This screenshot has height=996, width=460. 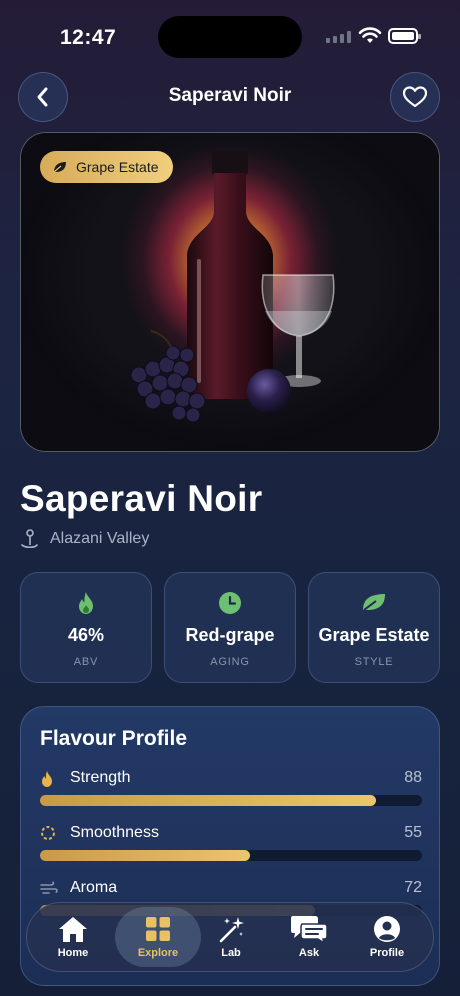 I want to click on status-bar: 12:47, so click(x=230, y=35).